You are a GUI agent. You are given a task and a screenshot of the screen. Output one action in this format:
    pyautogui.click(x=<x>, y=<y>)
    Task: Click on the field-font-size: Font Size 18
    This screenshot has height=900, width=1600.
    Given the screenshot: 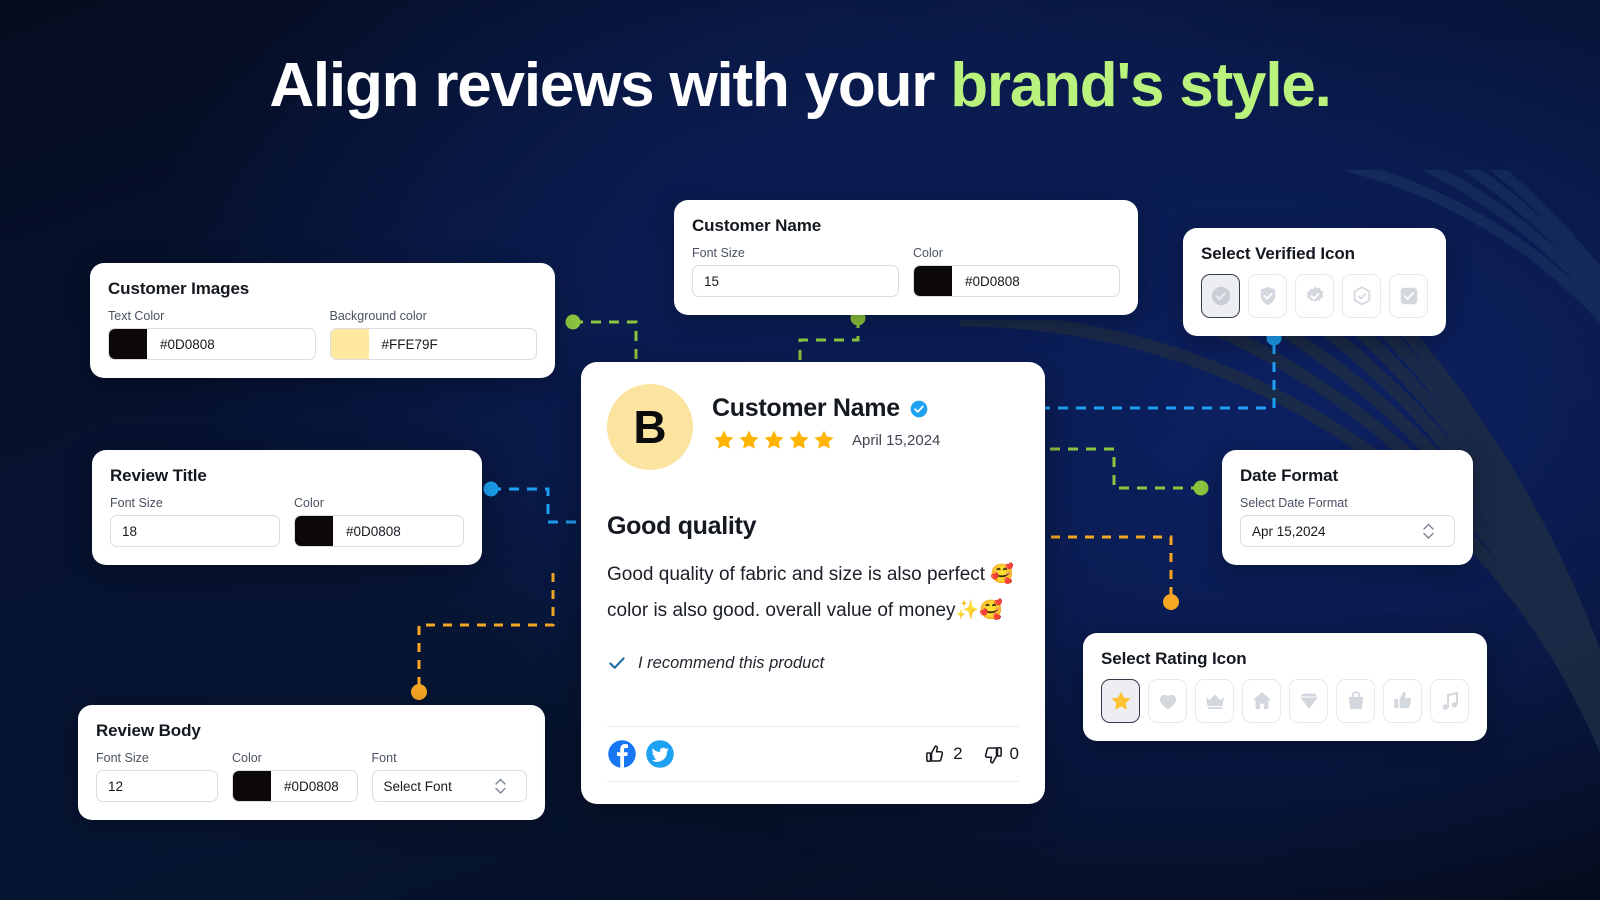 What is the action you would take?
    pyautogui.click(x=195, y=521)
    